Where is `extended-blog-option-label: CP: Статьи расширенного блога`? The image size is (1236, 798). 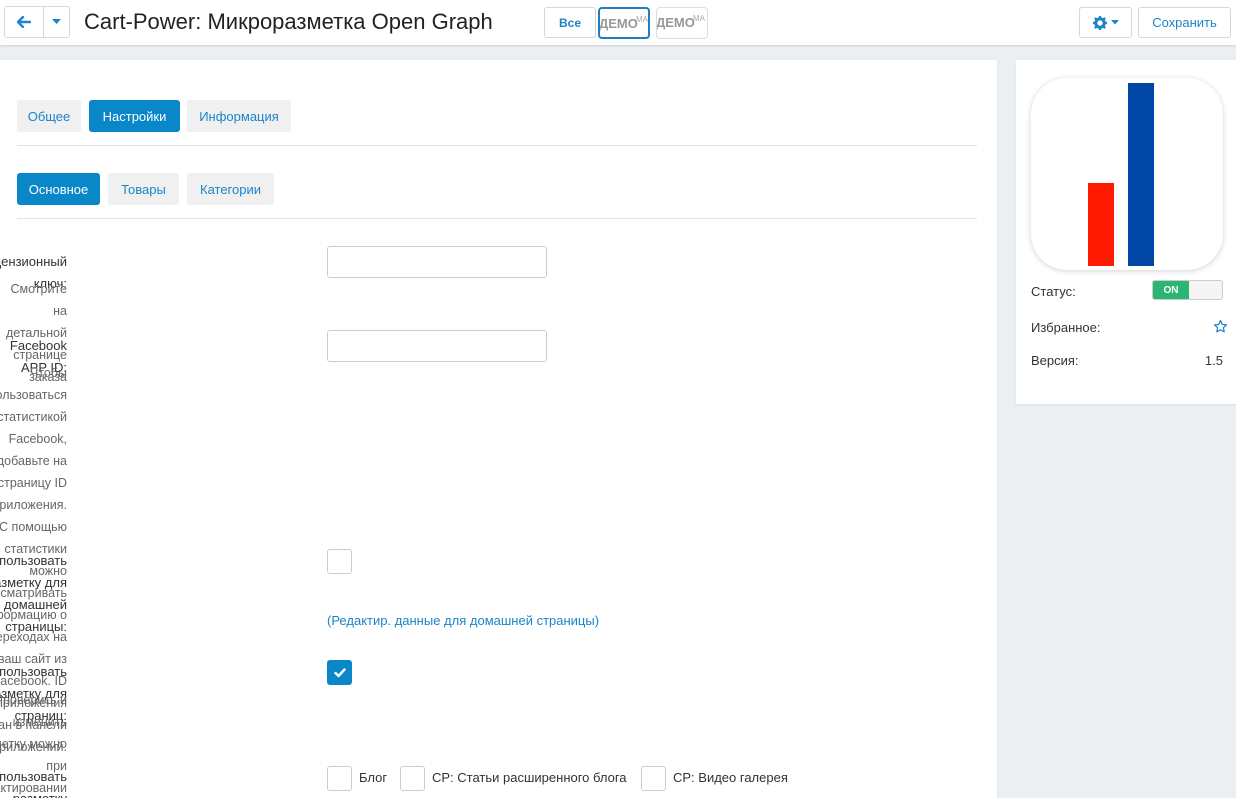
extended-blog-option-label: CP: Статьи расширенного блога is located at coordinates (529, 777).